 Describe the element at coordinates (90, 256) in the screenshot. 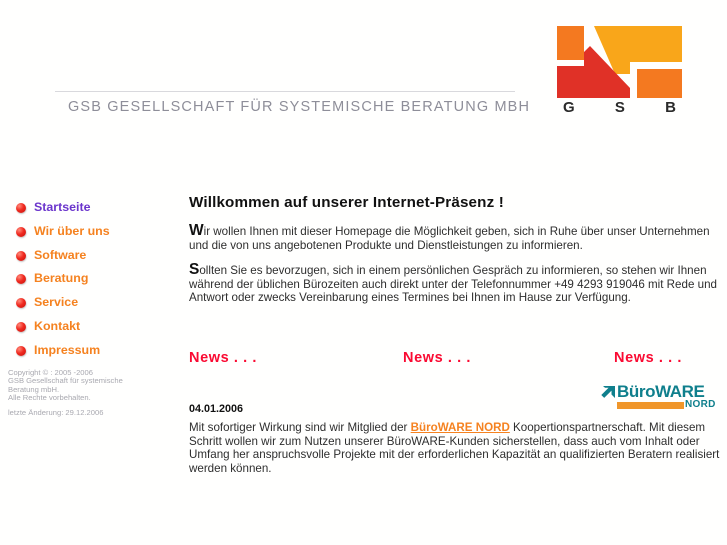

I see `sidebar-item-software: Software` at that location.